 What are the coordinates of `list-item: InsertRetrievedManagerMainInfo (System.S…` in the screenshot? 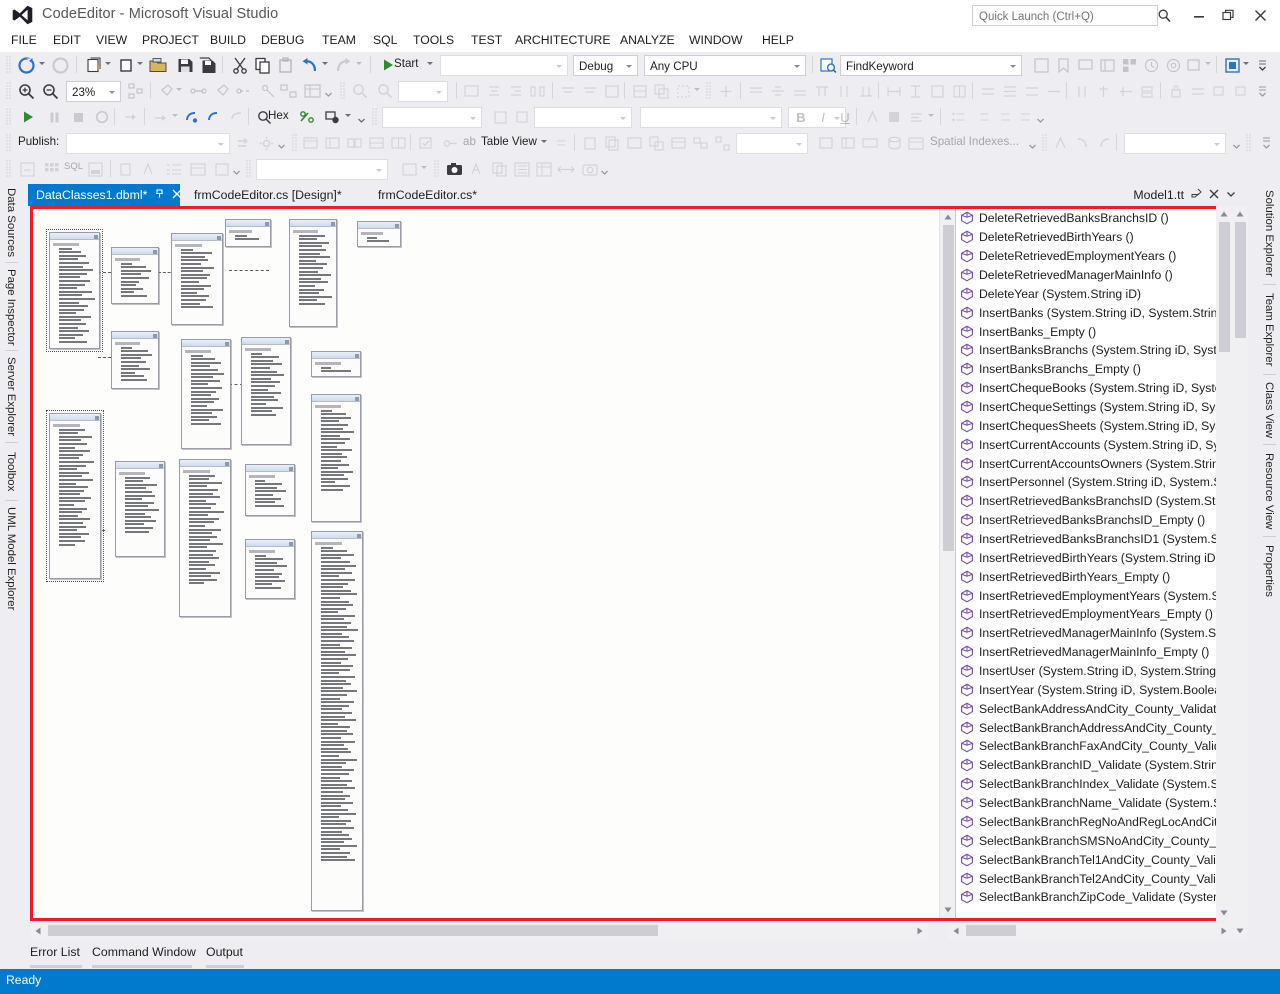 It's located at (1091, 633).